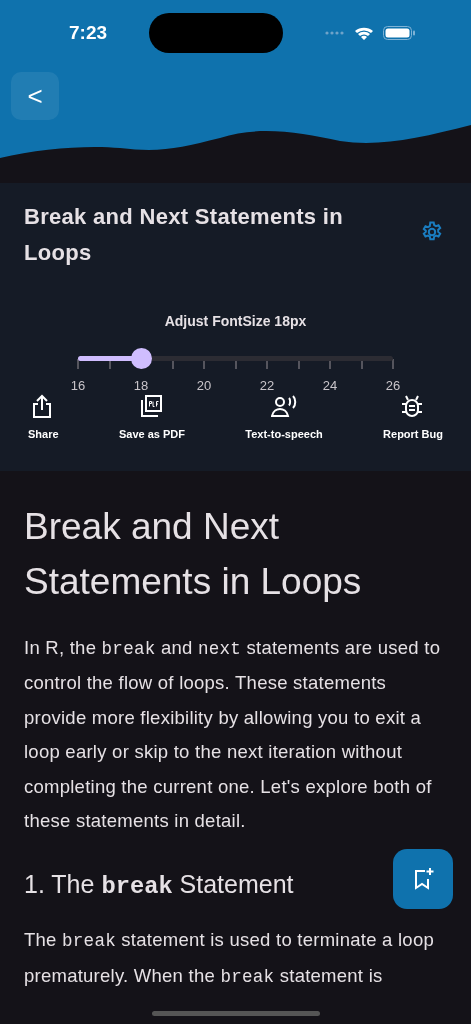 This screenshot has height=1024, width=471. I want to click on action-button: Share, so click(43, 418).